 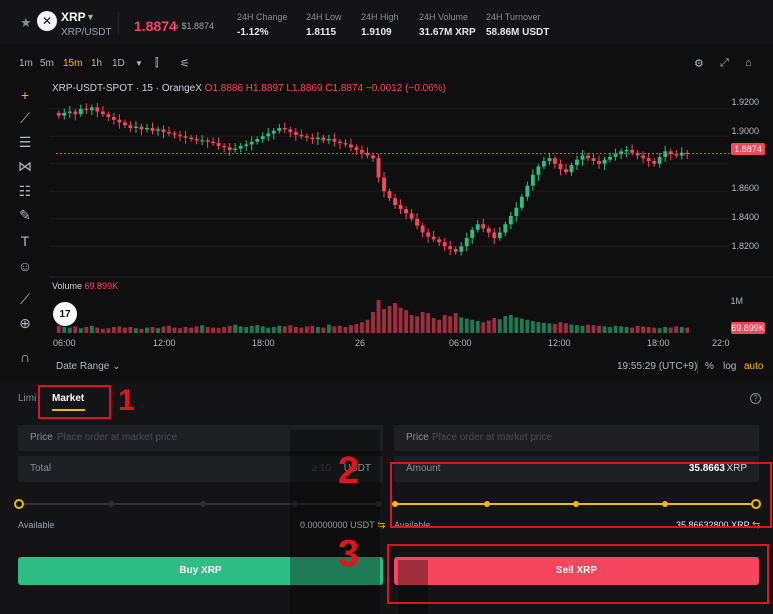 I want to click on price-tick: 1.9200, so click(x=745, y=102).